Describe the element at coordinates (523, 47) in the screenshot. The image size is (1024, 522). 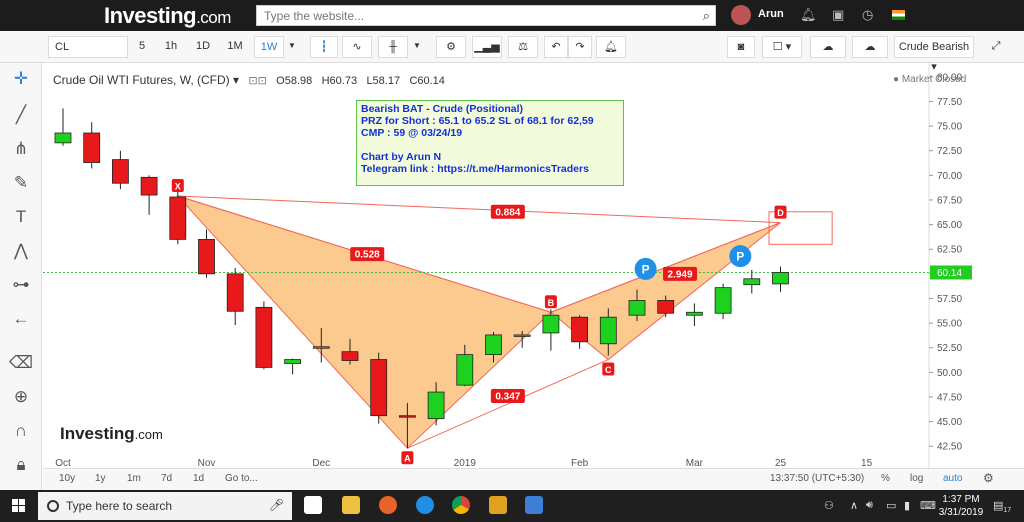
I see `compare-scale-icon: ⚖` at that location.